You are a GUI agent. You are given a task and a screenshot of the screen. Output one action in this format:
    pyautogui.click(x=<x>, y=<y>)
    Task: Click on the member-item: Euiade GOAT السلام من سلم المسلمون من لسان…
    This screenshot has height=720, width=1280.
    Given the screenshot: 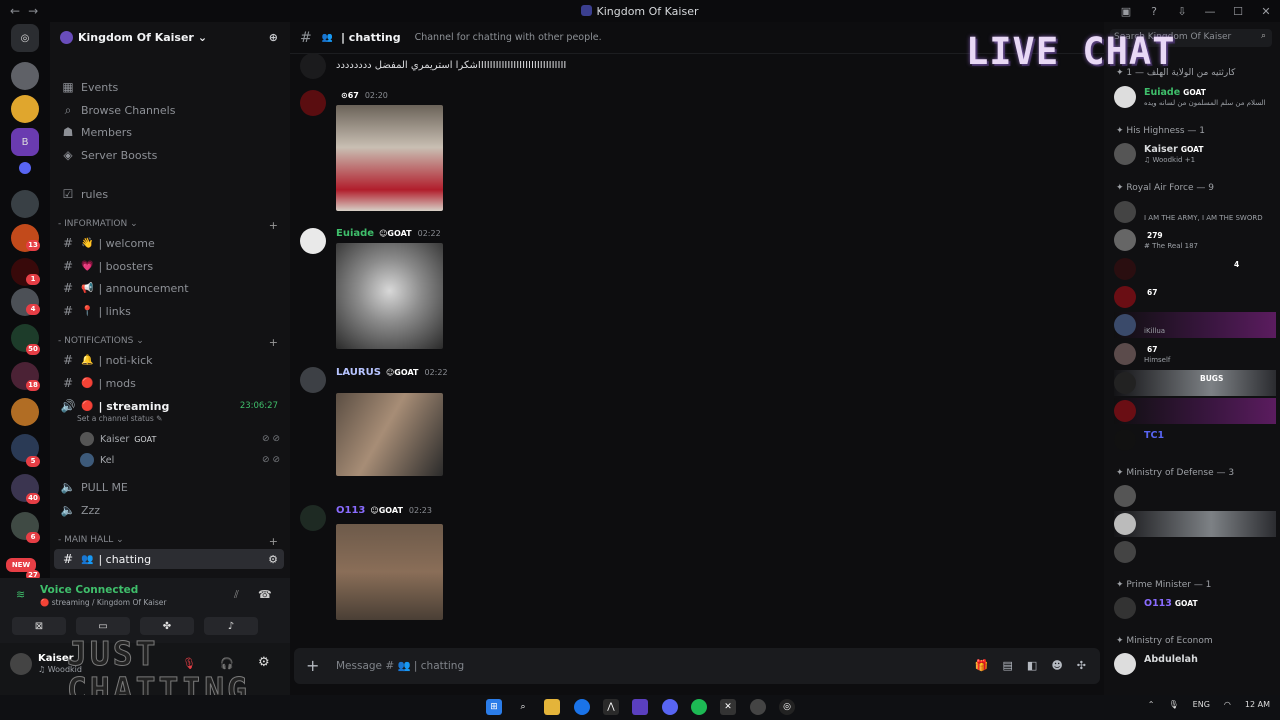 What is the action you would take?
    pyautogui.click(x=1195, y=97)
    